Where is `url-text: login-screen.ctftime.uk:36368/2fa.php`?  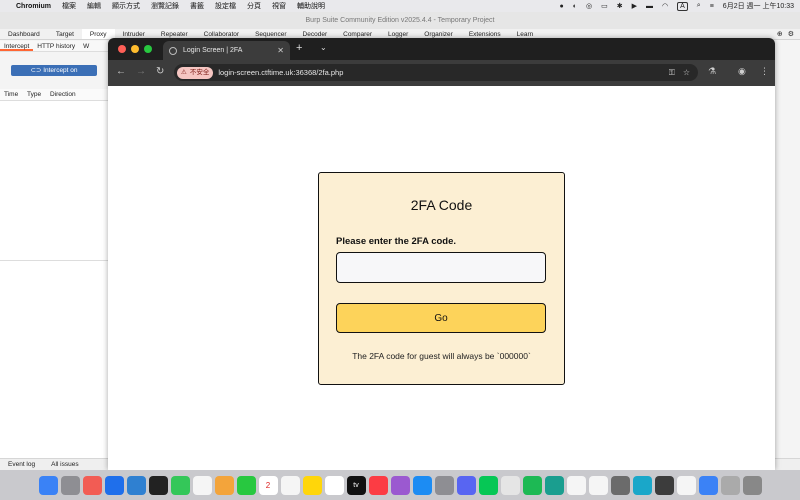
url-text: login-screen.ctftime.uk:36368/2fa.php is located at coordinates (280, 72).